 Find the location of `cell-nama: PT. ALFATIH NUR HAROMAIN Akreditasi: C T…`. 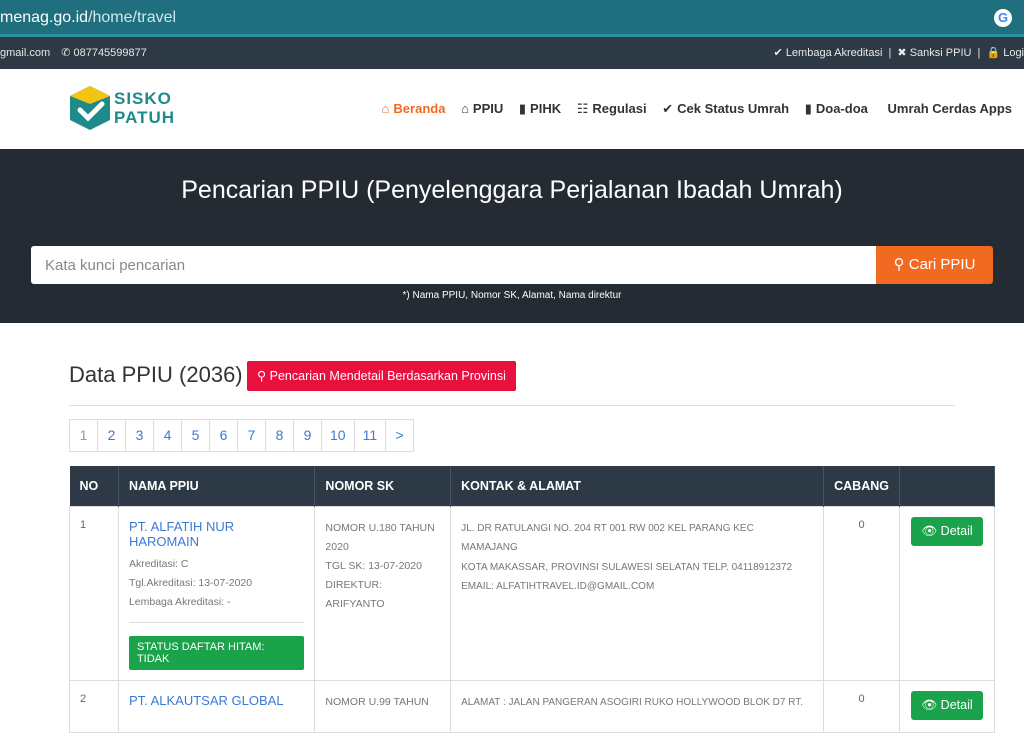

cell-nama: PT. ALFATIH NUR HAROMAIN Akreditasi: C T… is located at coordinates (216, 593).